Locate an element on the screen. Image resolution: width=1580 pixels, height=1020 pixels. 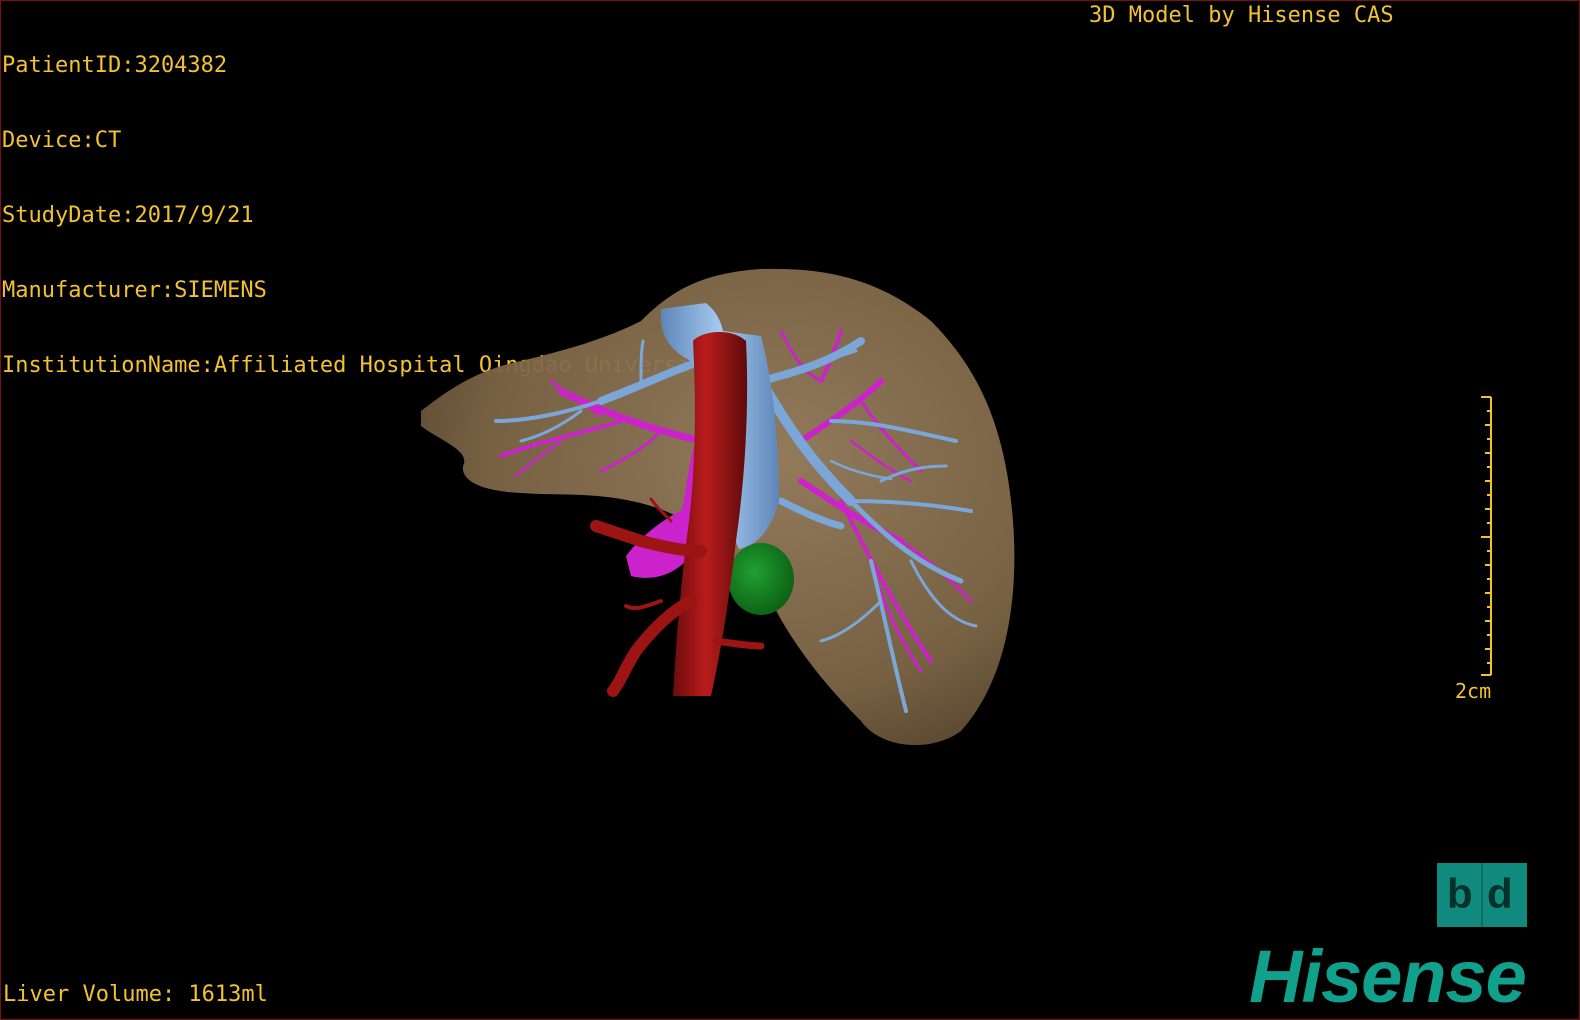
scale-bar is located at coordinates (1486, 536).